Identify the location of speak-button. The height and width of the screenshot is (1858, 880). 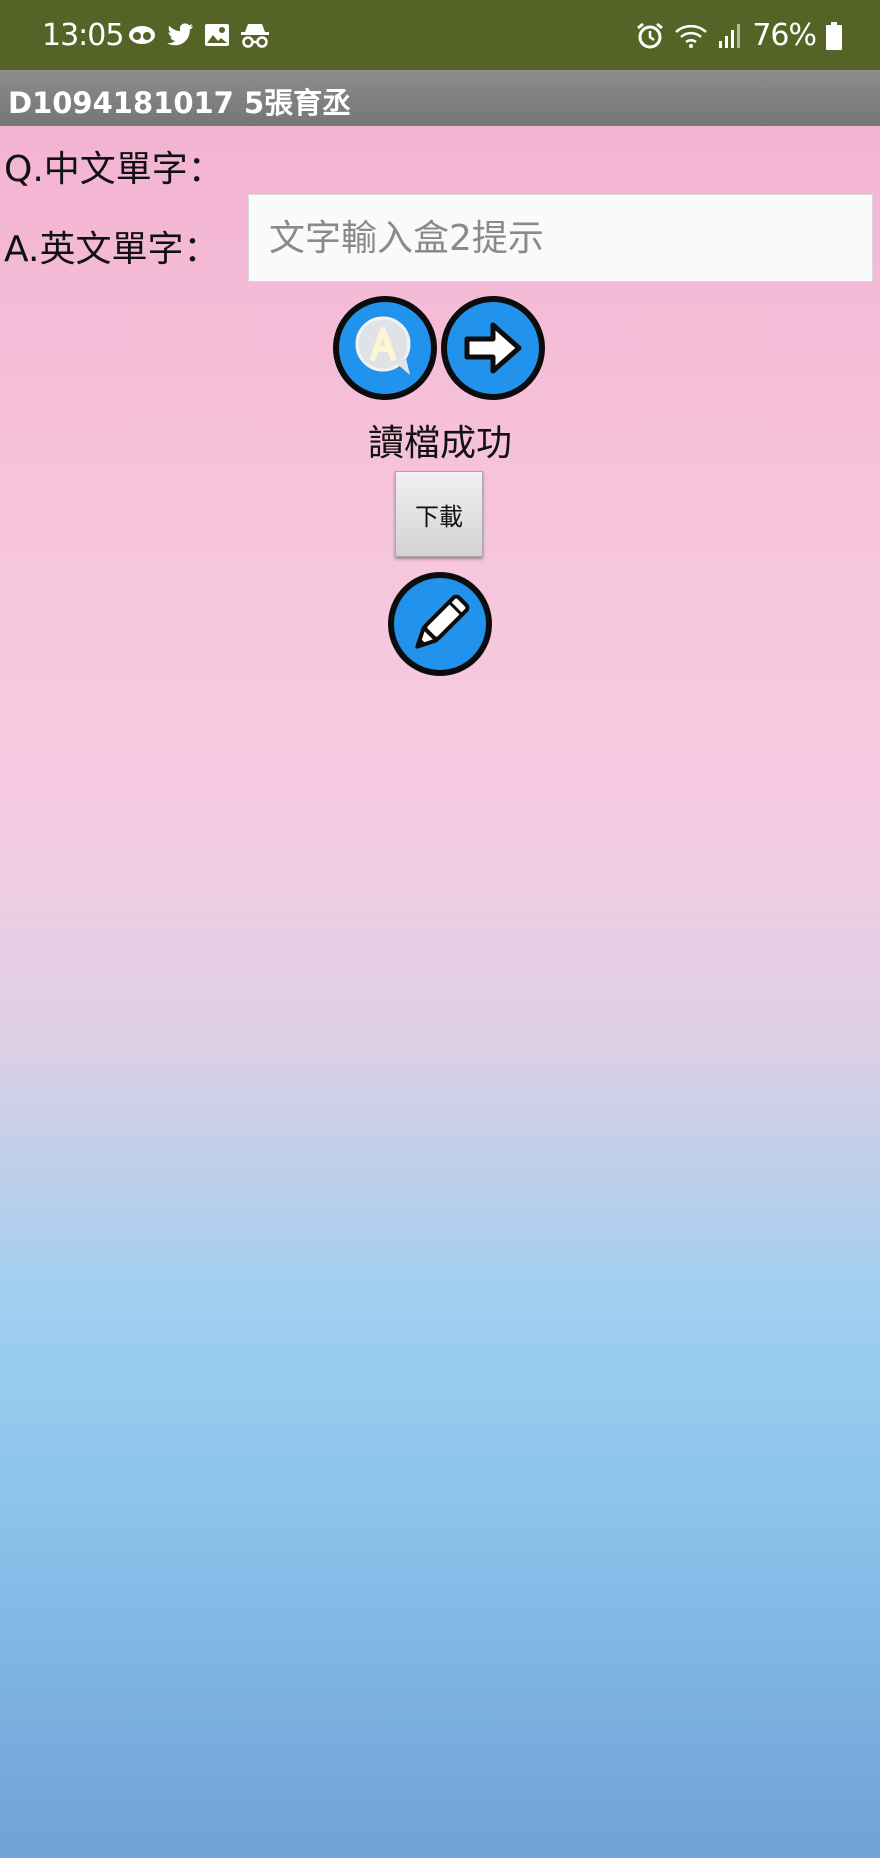
(385, 348).